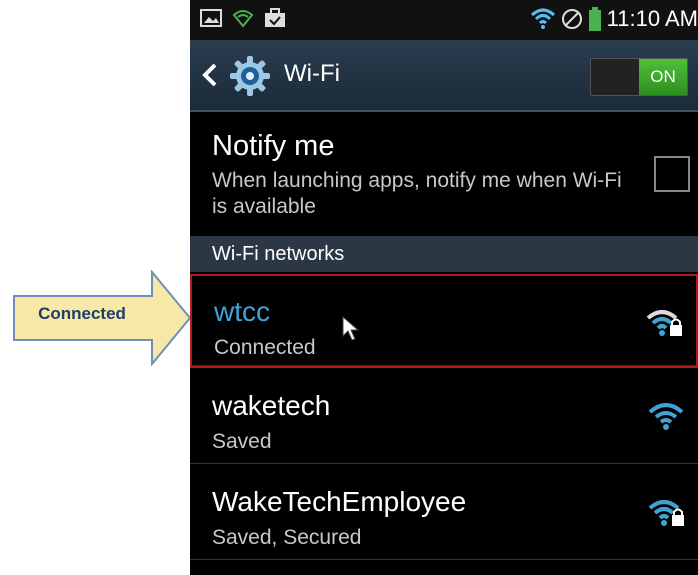 This screenshot has width=698, height=575. I want to click on network-status: Saved, so click(242, 441).